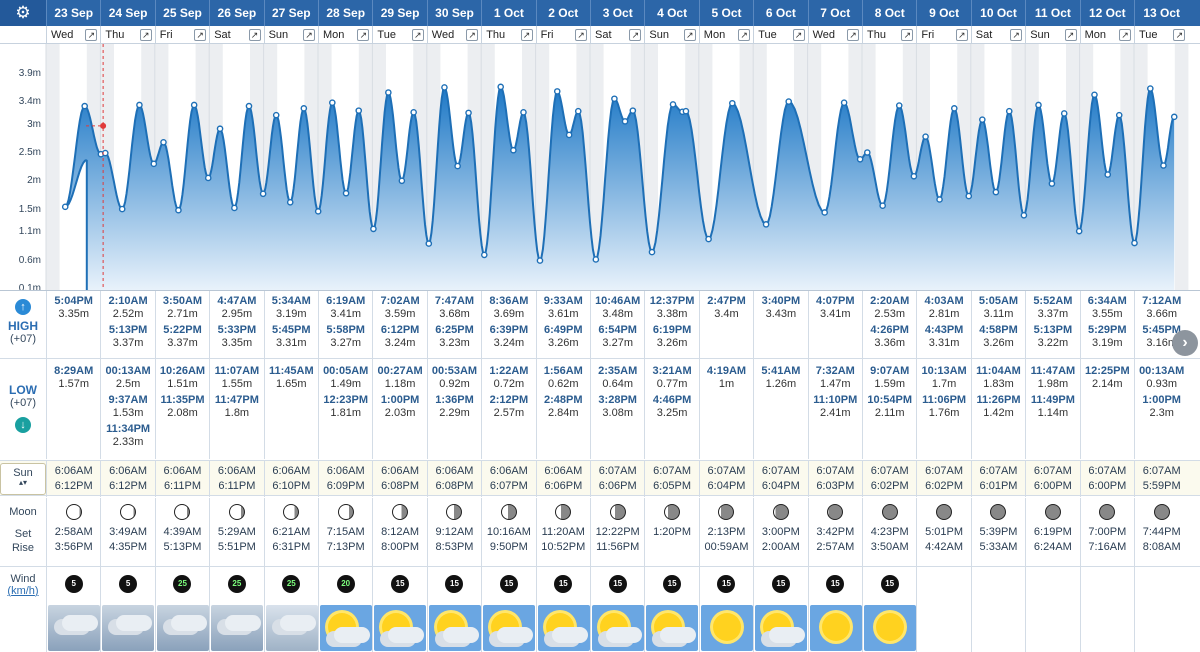 The height and width of the screenshot is (652, 1200). Describe the element at coordinates (617, 384) in the screenshot. I see `tide-height: 0.64m` at that location.